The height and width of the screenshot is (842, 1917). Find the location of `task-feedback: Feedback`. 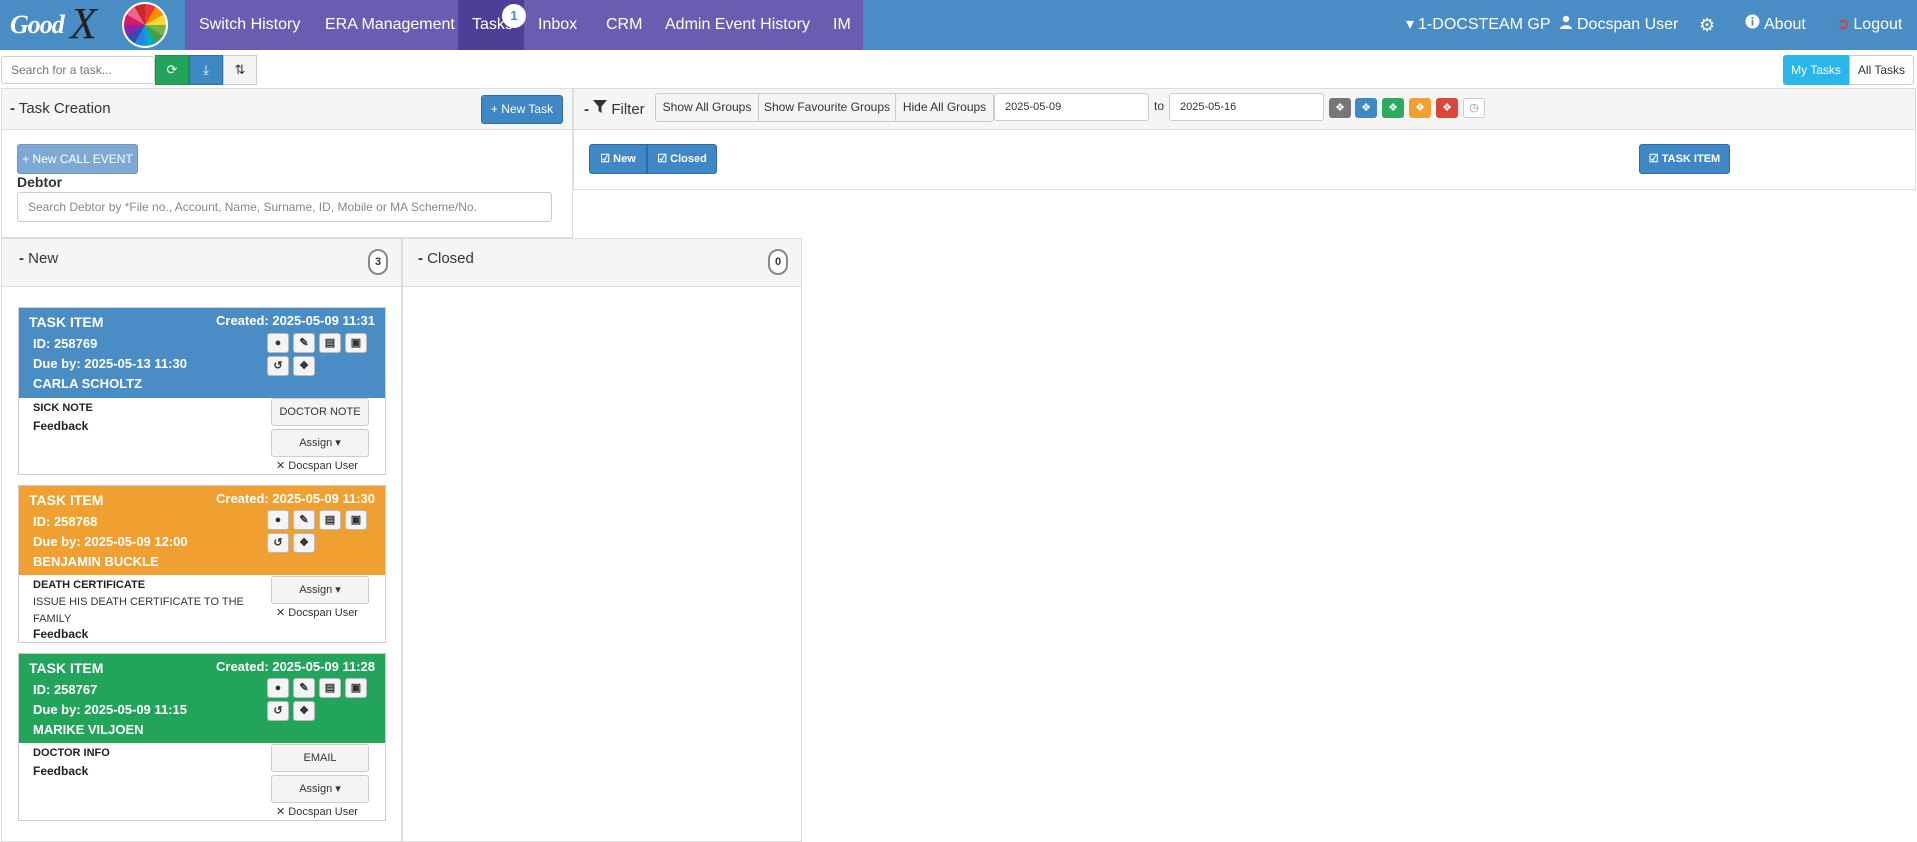

task-feedback: Feedback is located at coordinates (61, 426).